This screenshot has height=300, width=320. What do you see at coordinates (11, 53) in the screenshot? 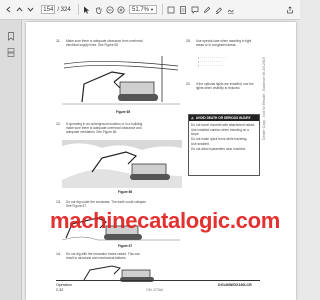
I see `thumbnails-icon` at bounding box center [11, 53].